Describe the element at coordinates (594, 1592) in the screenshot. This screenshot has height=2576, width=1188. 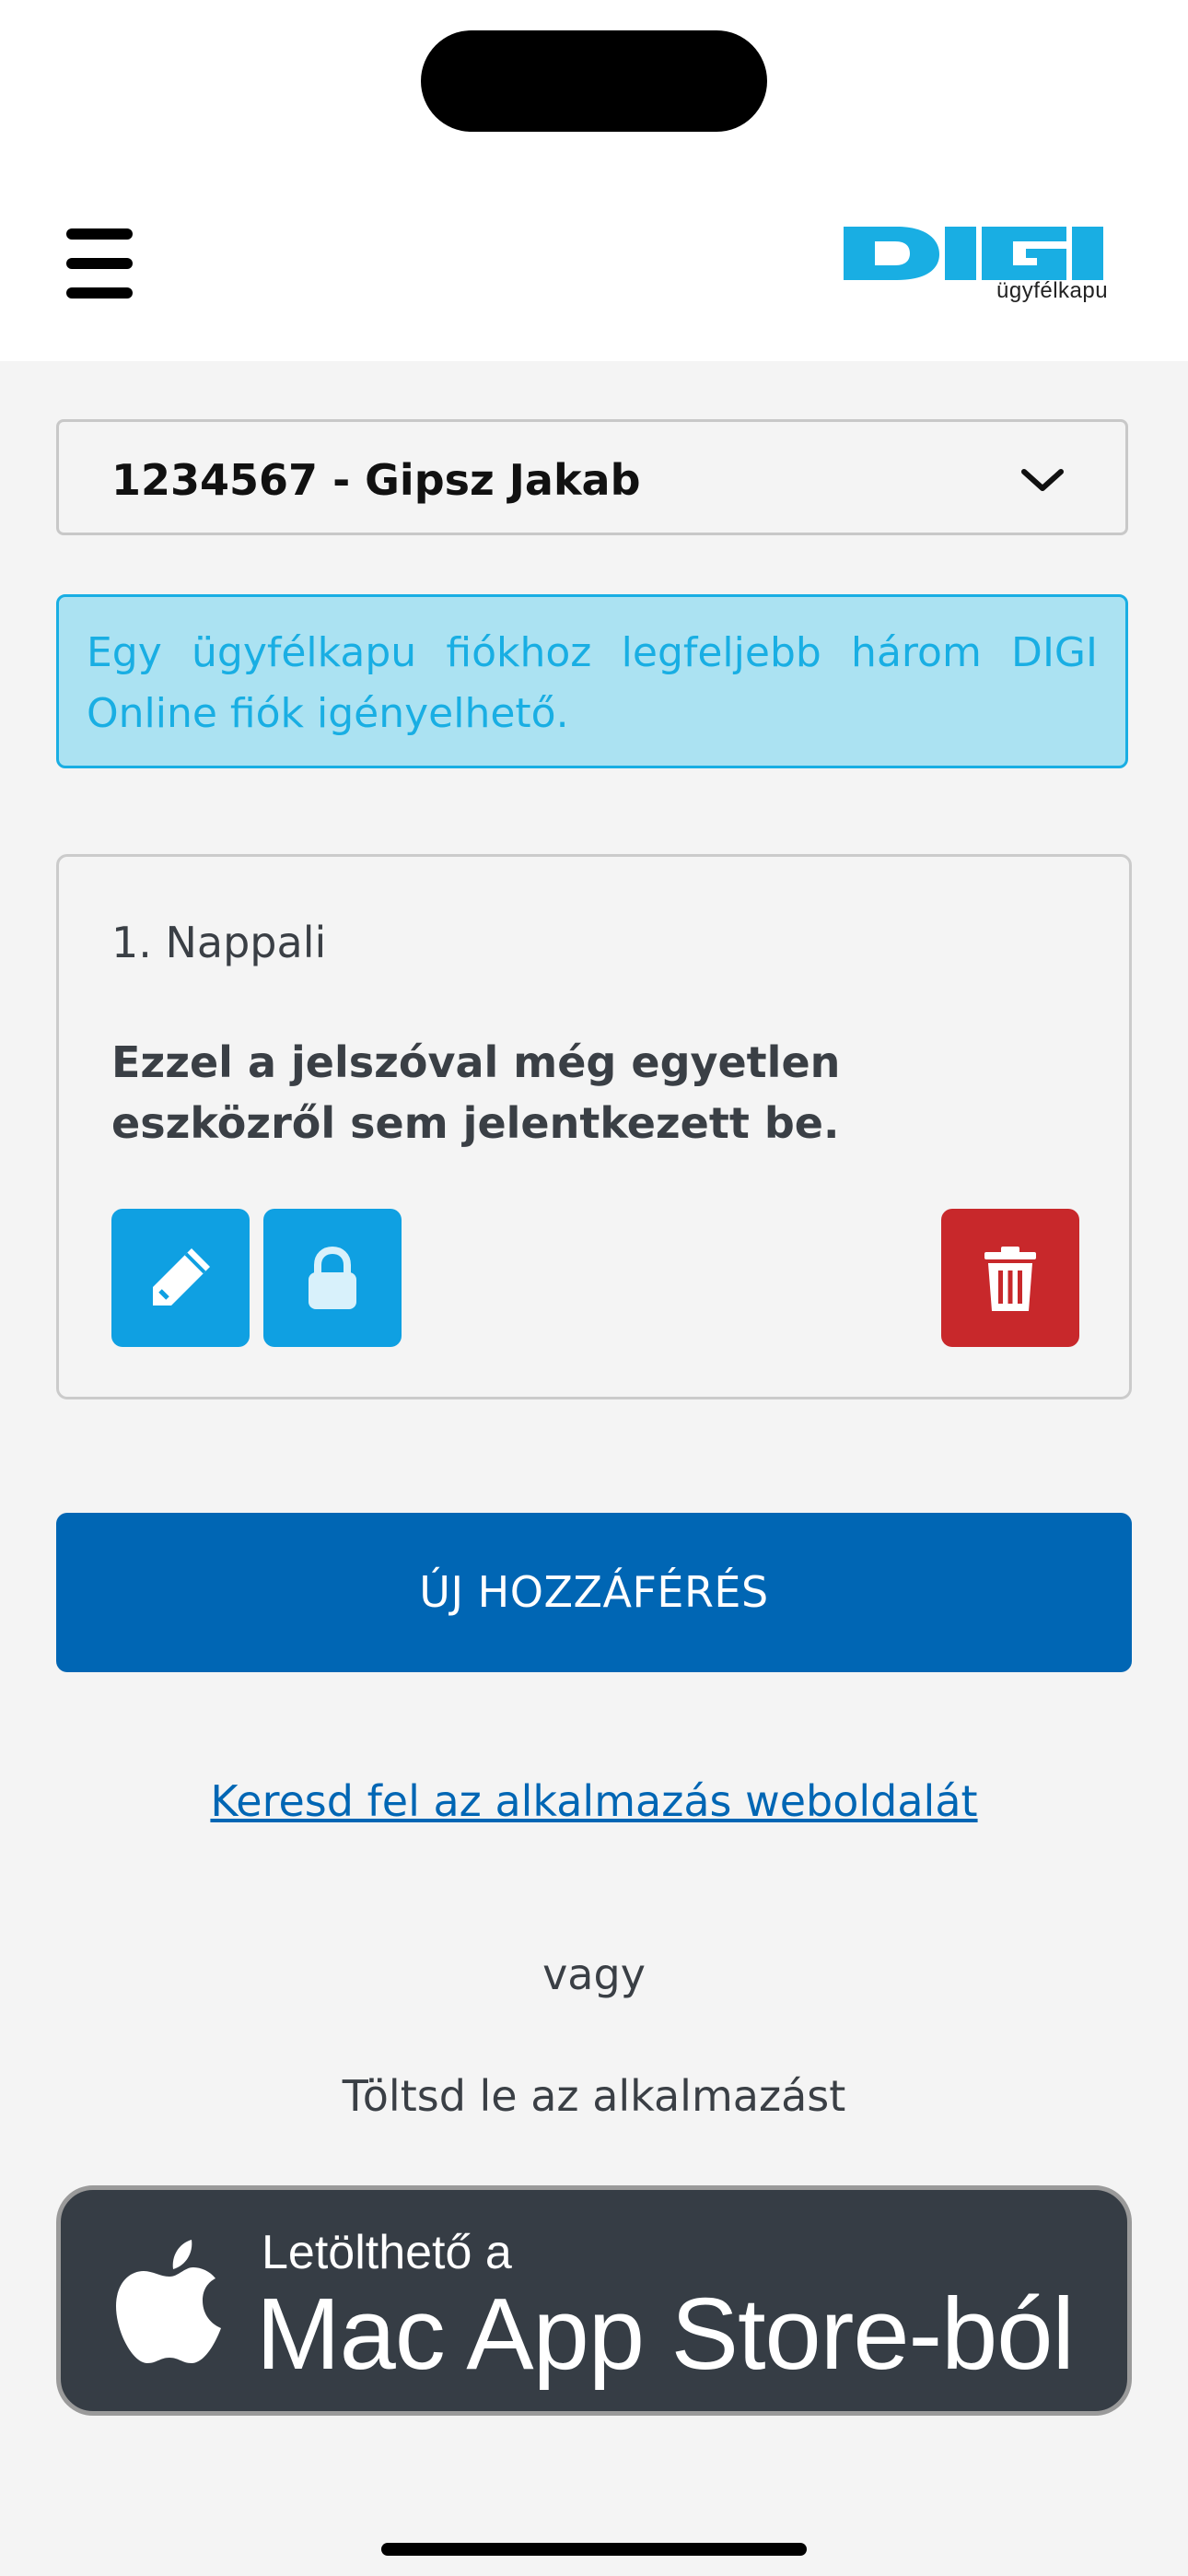
I see `new-access-button: ÚJ HOZZÁFÉRÉS` at that location.